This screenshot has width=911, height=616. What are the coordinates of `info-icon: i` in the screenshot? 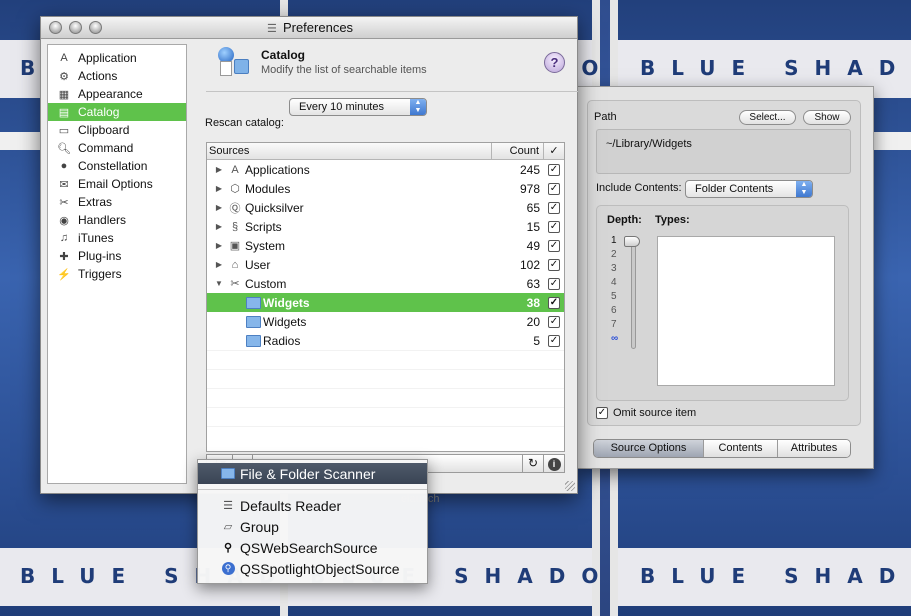 It's located at (554, 463).